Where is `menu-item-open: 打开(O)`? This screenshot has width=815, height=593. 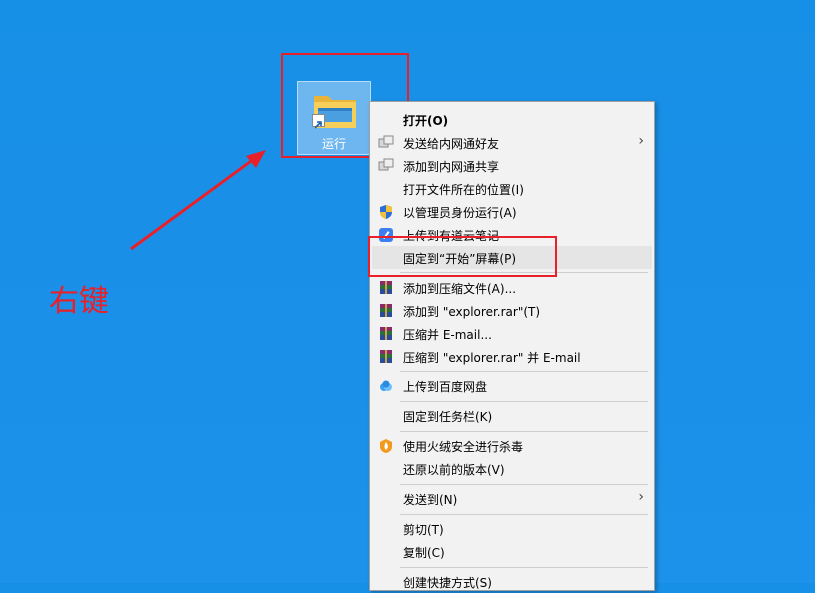 menu-item-open: 打开(O) is located at coordinates (512, 119).